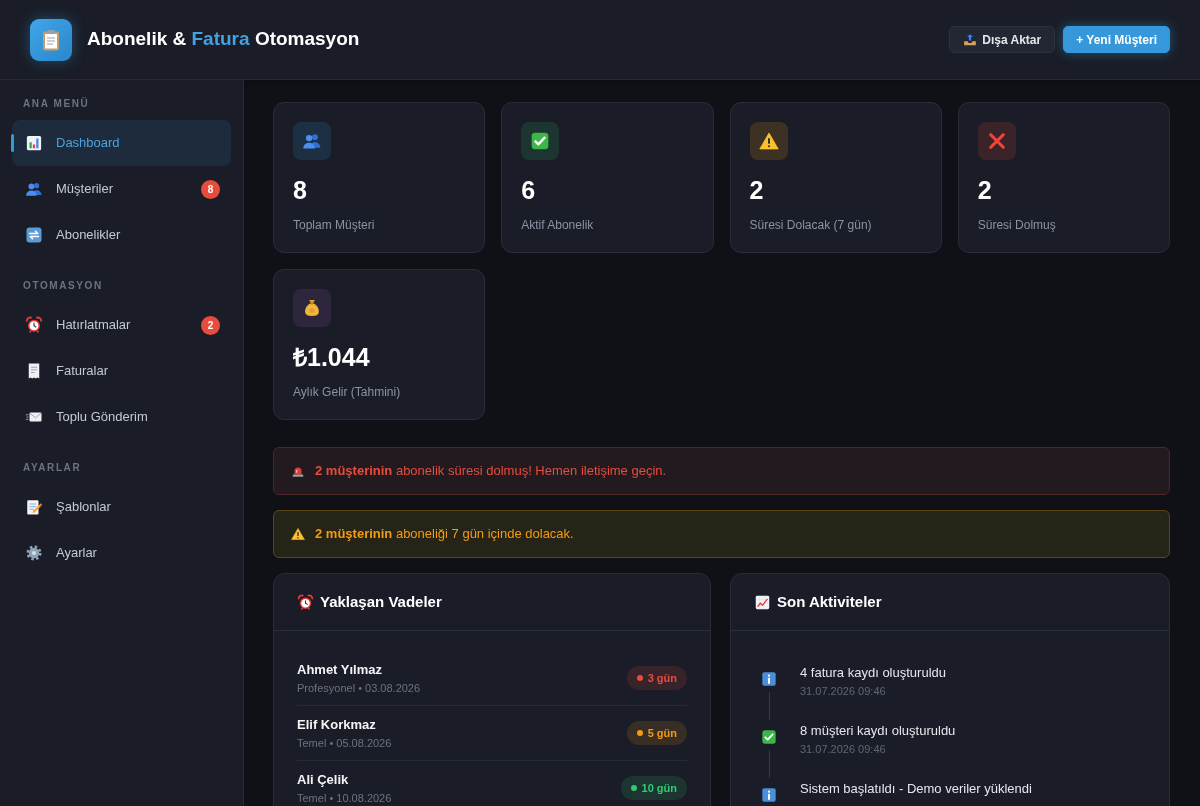 The width and height of the screenshot is (1200, 806). Describe the element at coordinates (51, 39) in the screenshot. I see `clipboard-icon` at that location.